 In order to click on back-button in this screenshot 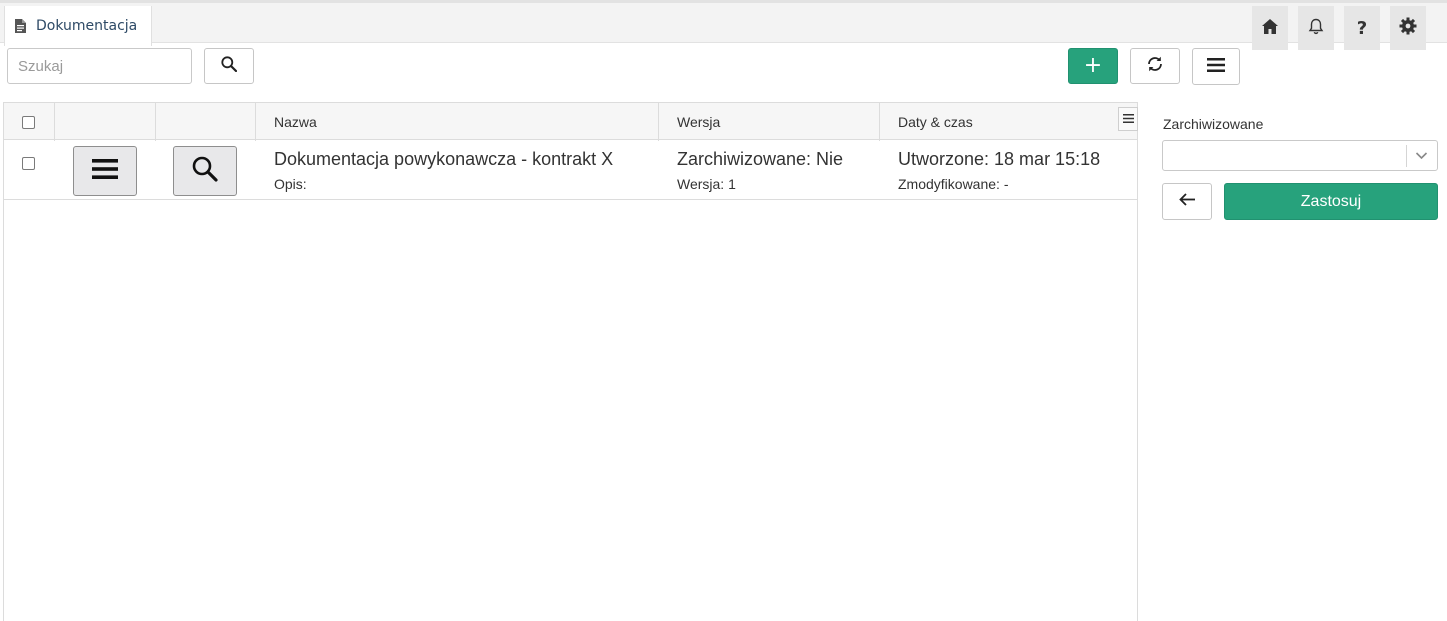, I will do `click(1187, 201)`.